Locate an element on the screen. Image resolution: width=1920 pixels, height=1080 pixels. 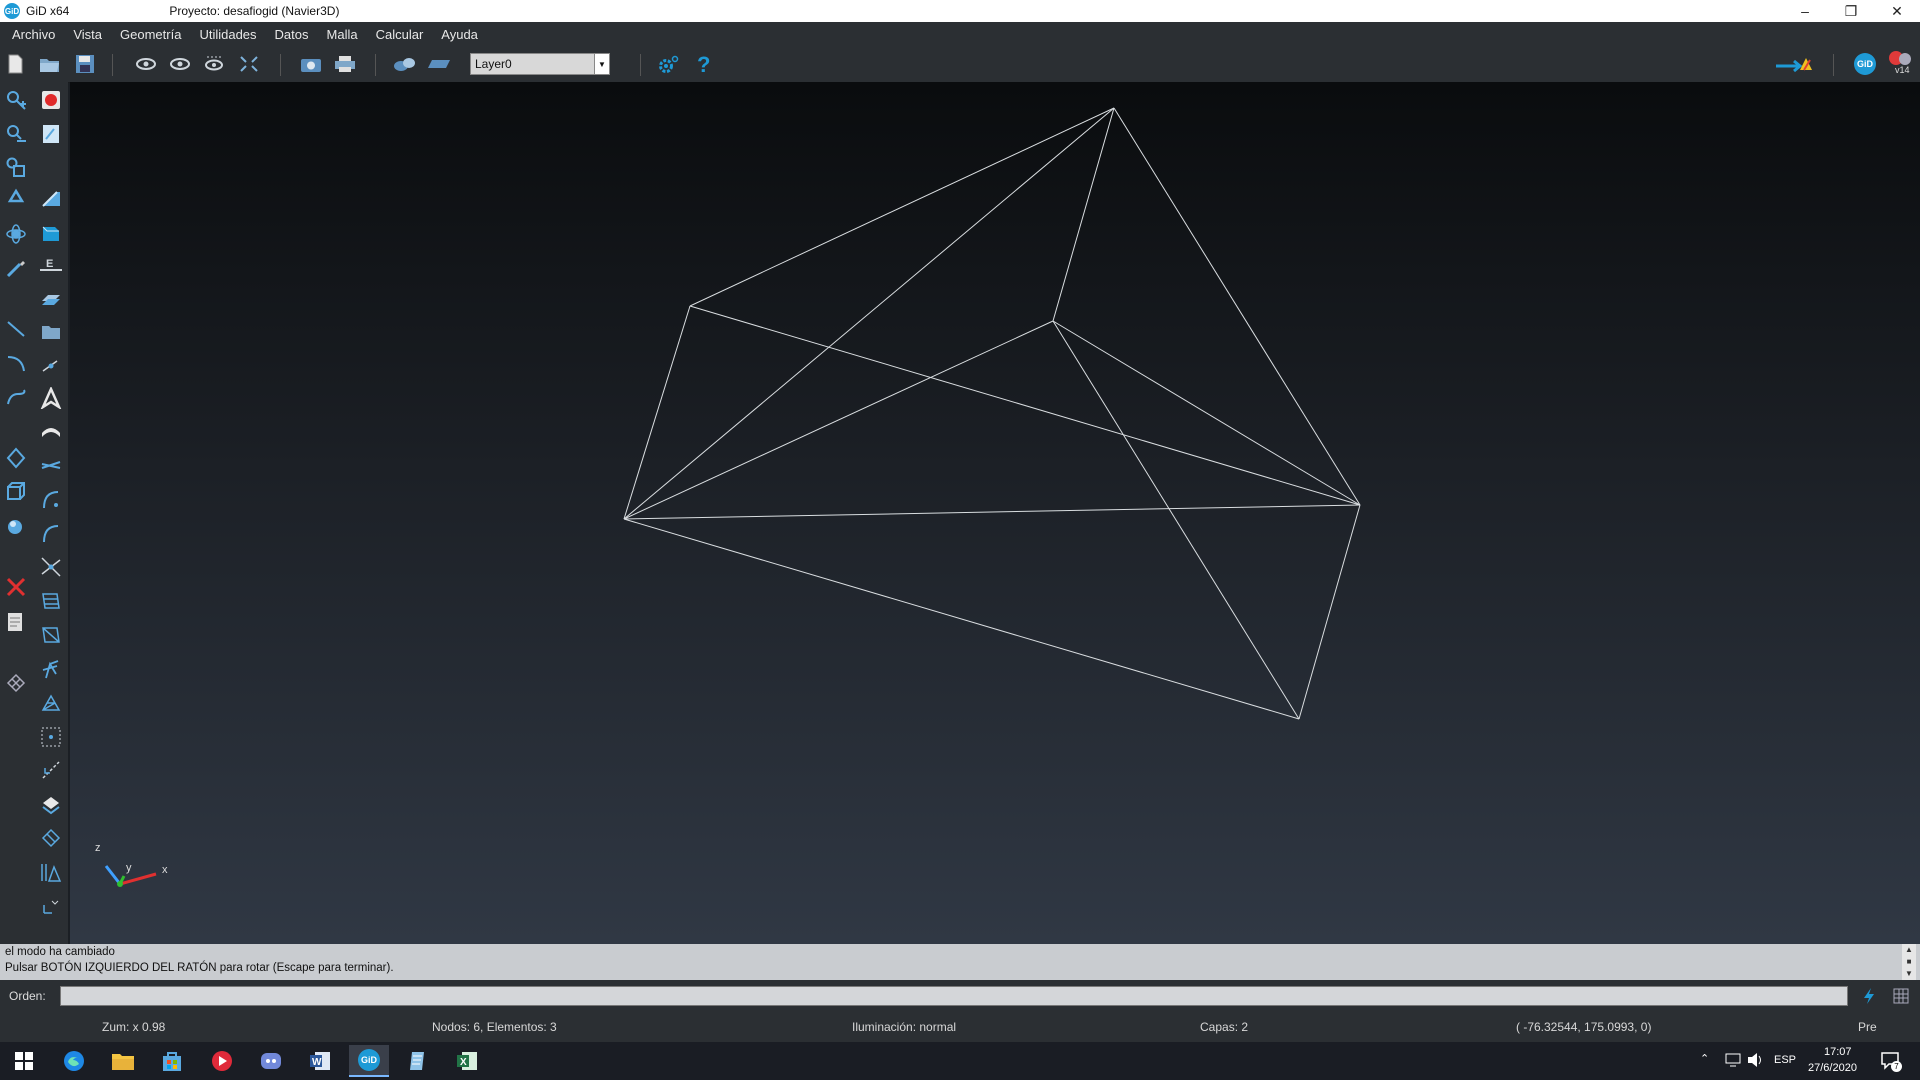
console-scrollbar: ▲ ■ ▼ is located at coordinates (1909, 962).